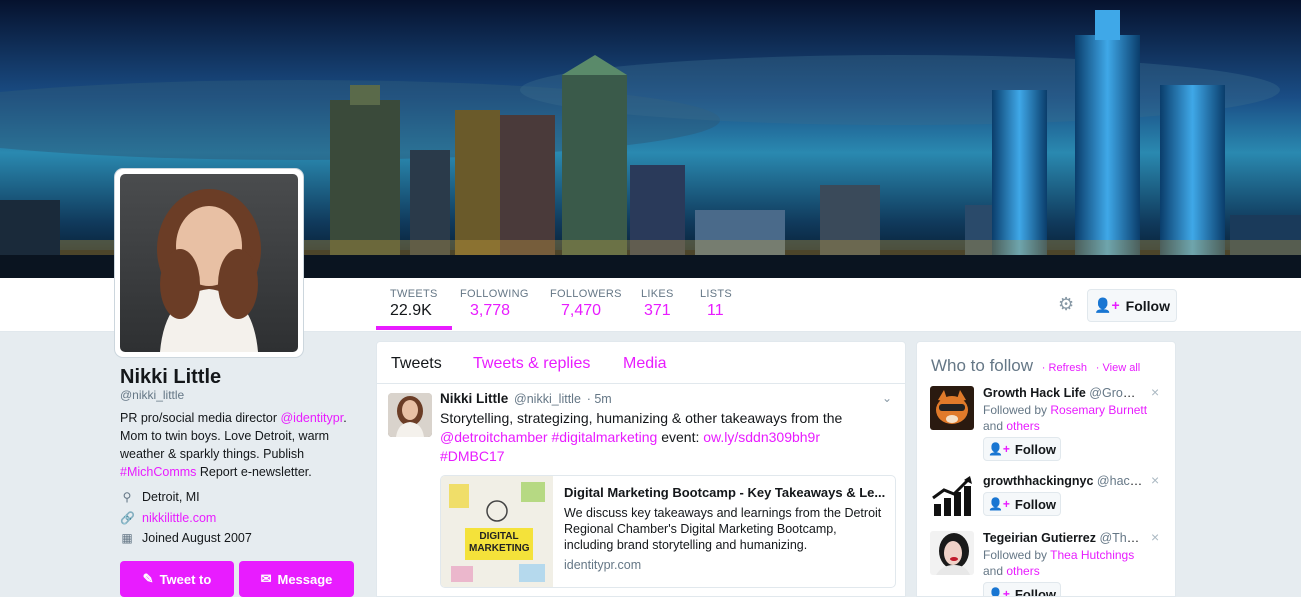 This screenshot has width=1301, height=597. Describe the element at coordinates (472, 456) in the screenshot. I see `tweet-hashtag-link: #DMBC17` at that location.